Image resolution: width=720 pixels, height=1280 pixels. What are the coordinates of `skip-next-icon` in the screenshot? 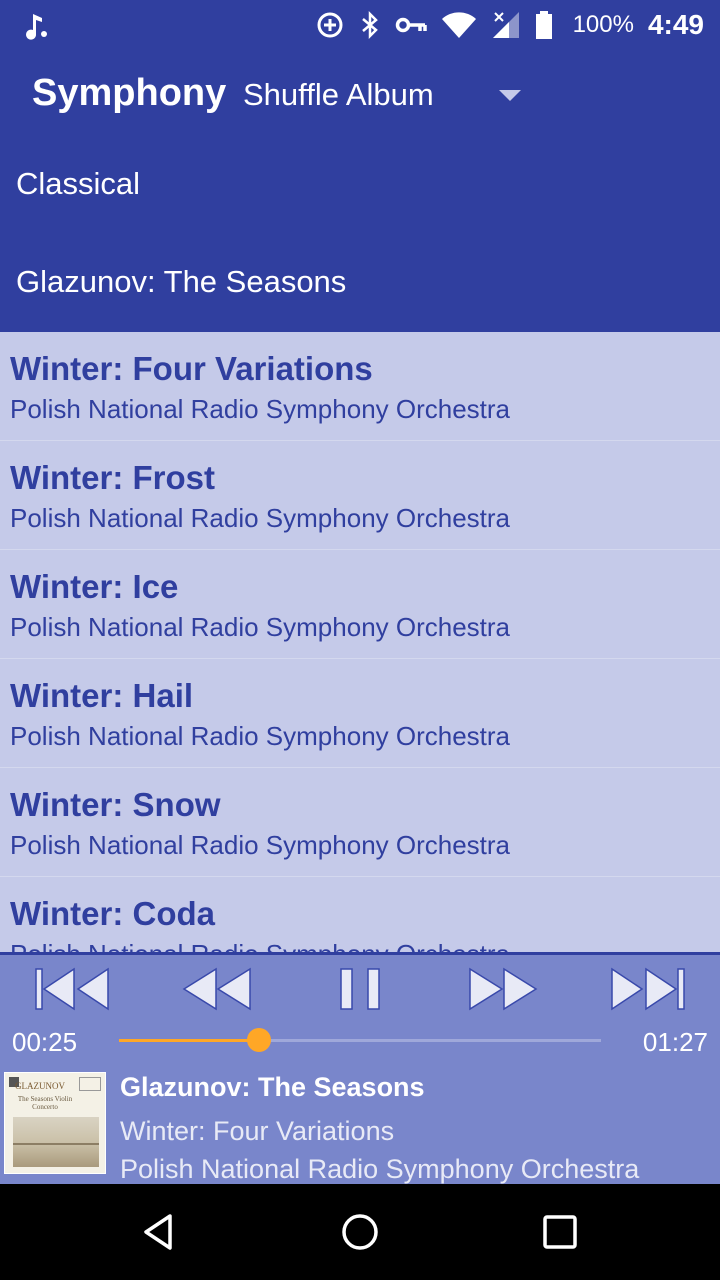 It's located at (648, 989).